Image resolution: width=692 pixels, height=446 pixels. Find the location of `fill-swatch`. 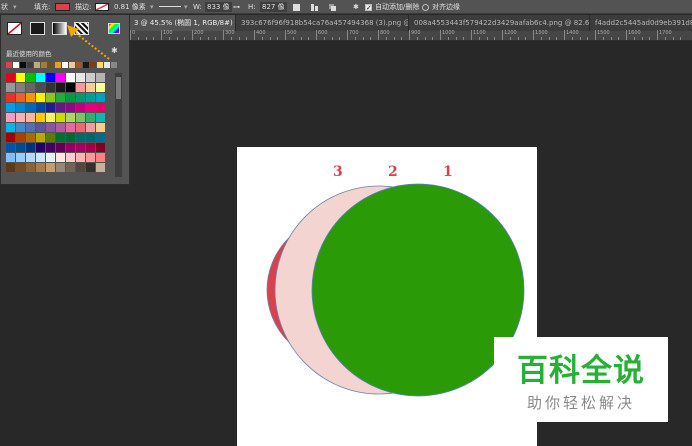

fill-swatch is located at coordinates (62, 7).